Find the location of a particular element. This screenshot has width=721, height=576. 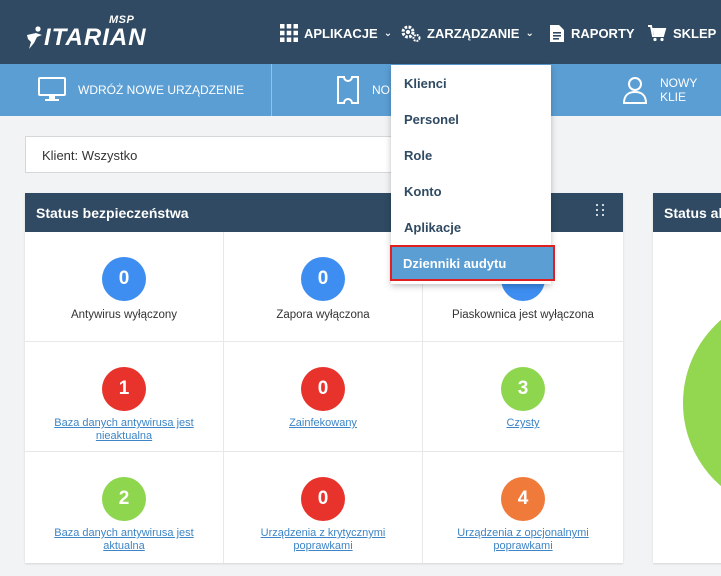

status-widget-2: Status al is located at coordinates (687, 378).